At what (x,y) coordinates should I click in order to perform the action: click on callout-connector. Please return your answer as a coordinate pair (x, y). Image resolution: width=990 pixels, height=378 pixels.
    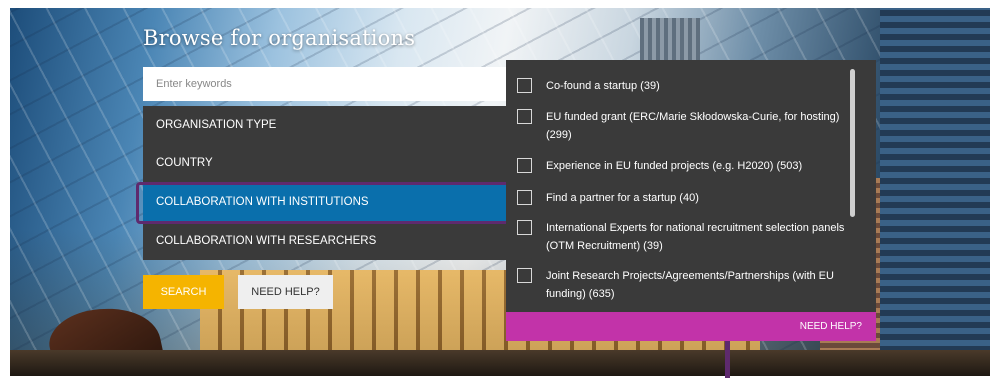
    Looking at the image, I should click on (727, 359).